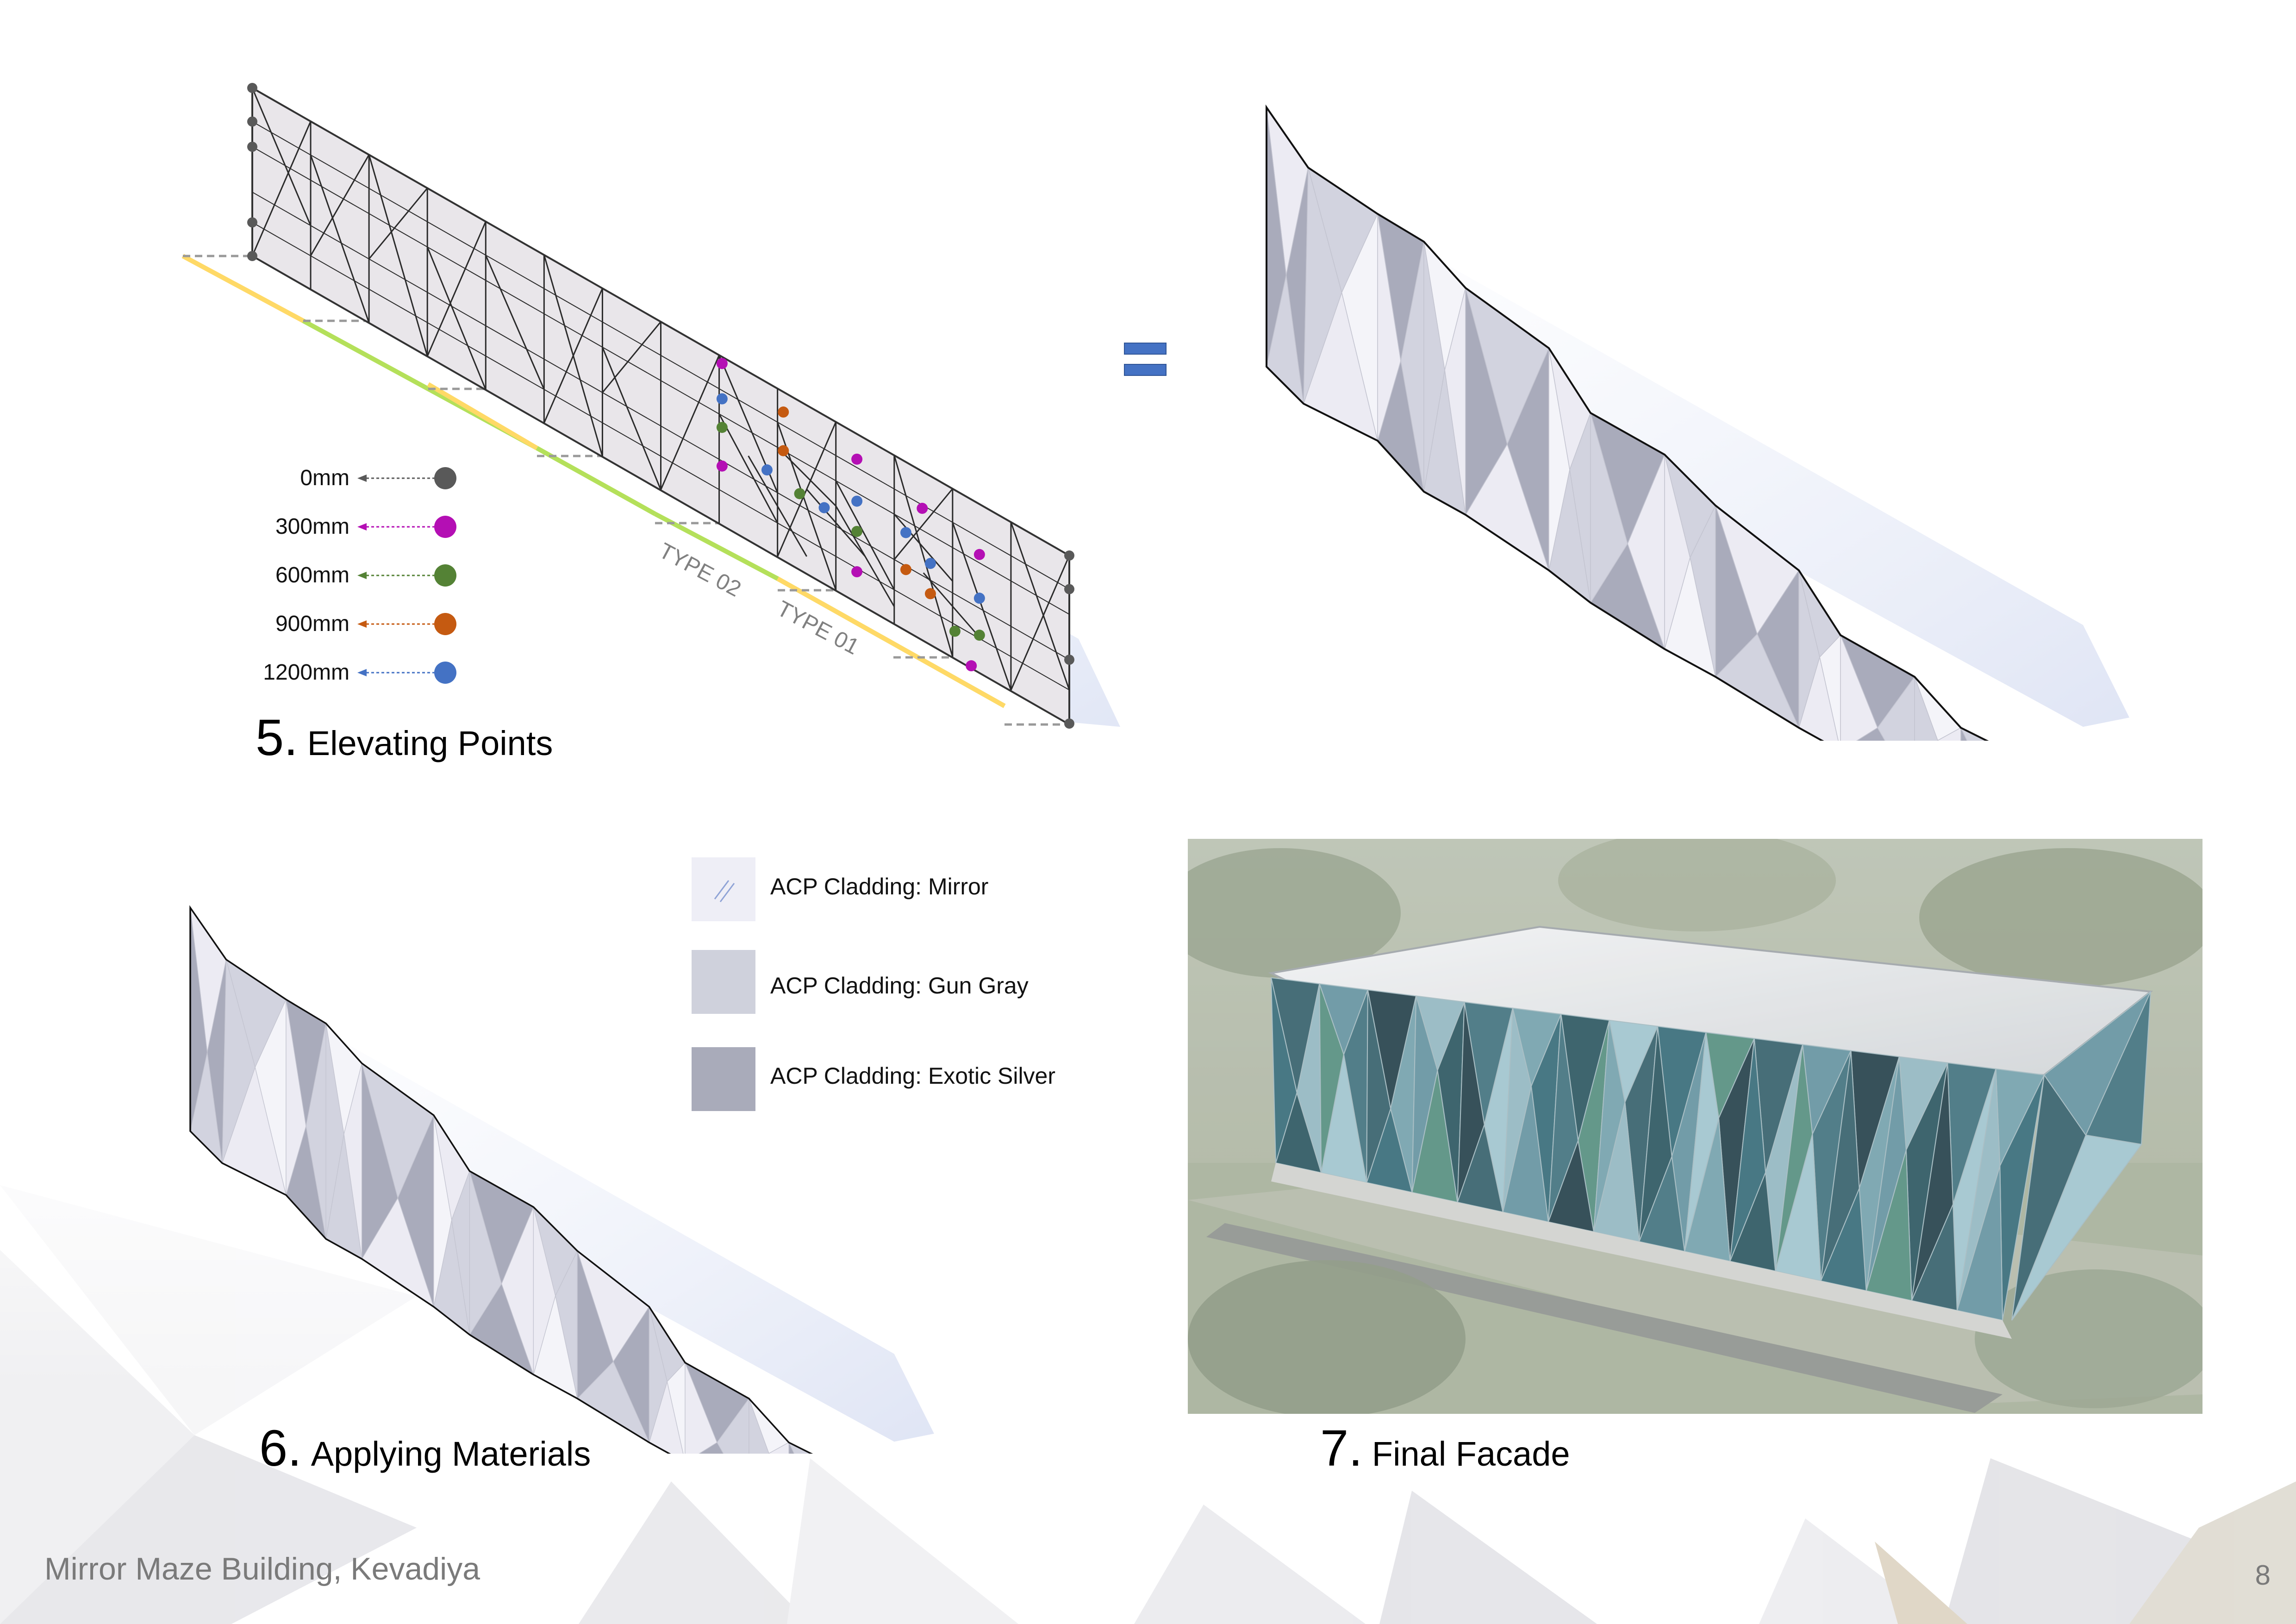 This screenshot has height=1624, width=2296. Describe the element at coordinates (312, 526) in the screenshot. I see `legend-label-300mm: 300mm` at that location.